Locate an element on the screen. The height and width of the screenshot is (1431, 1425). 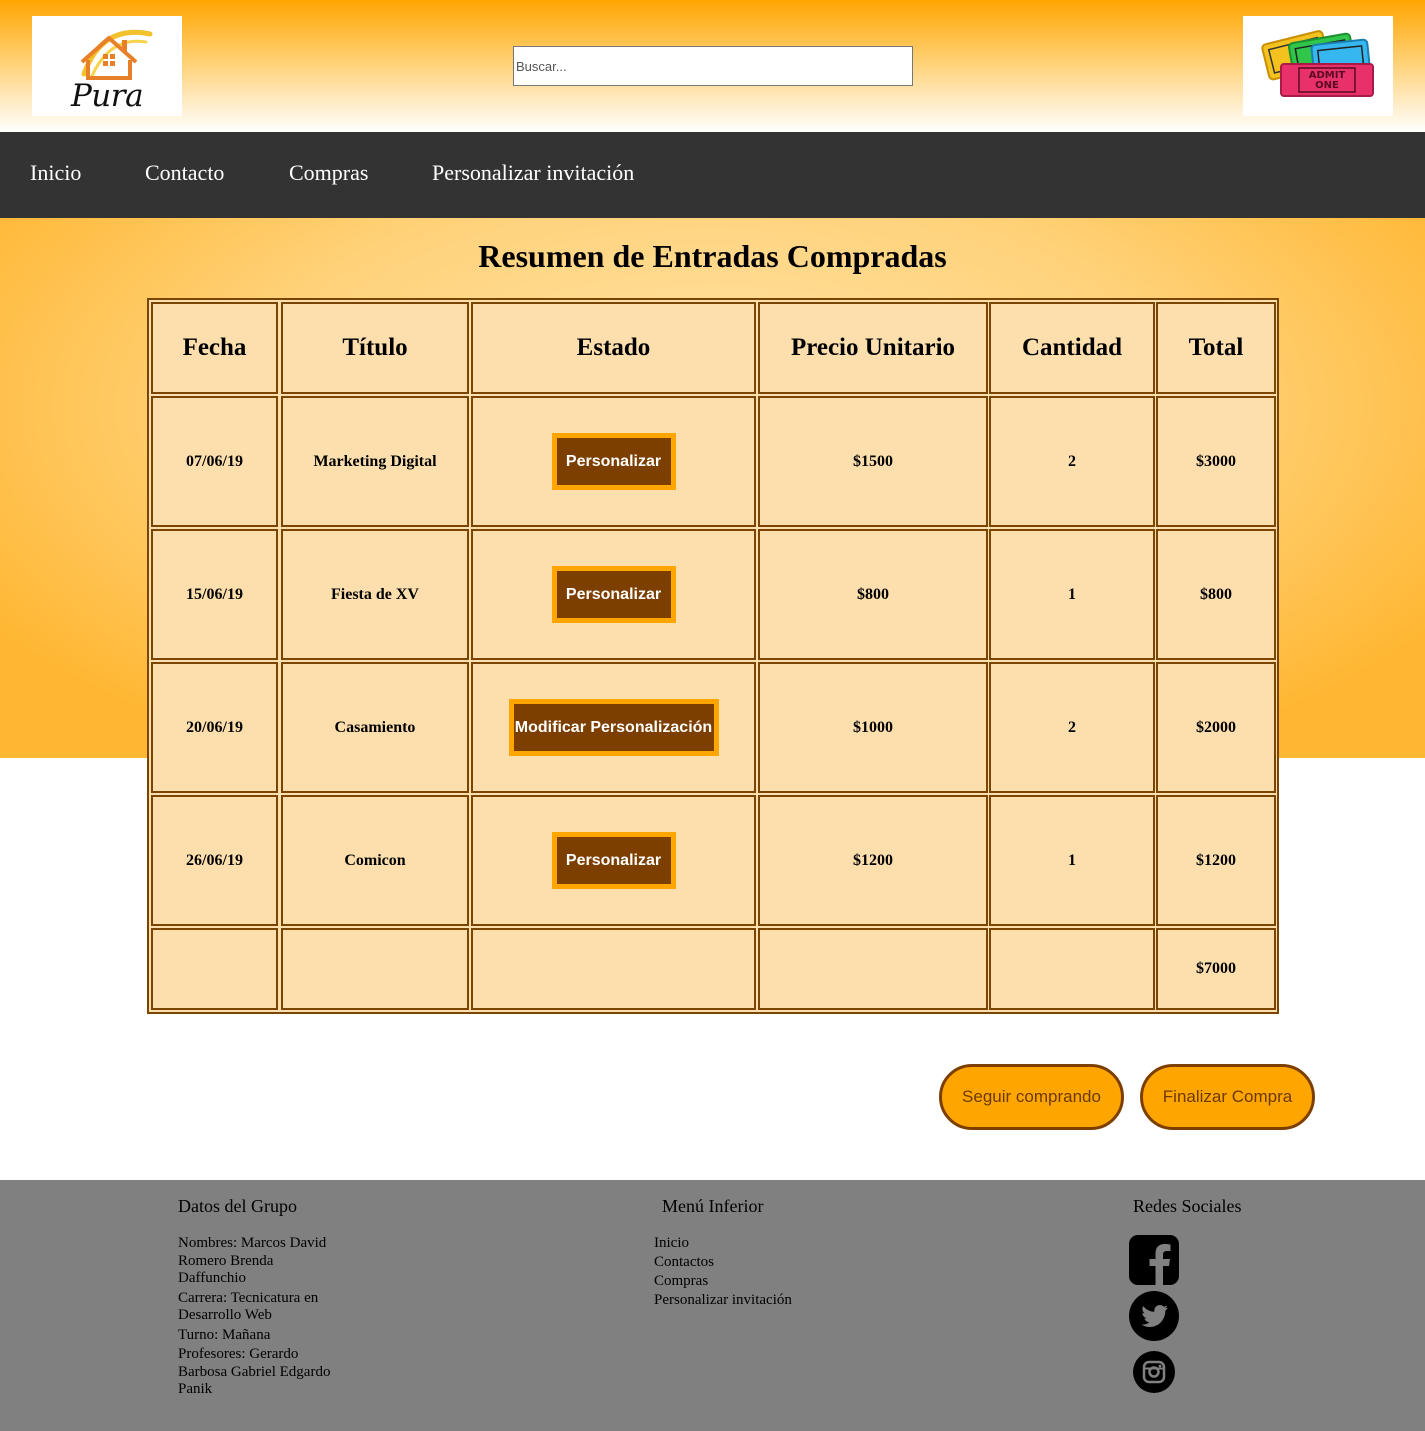
svg-text: ONE is located at coordinates (1327, 85).